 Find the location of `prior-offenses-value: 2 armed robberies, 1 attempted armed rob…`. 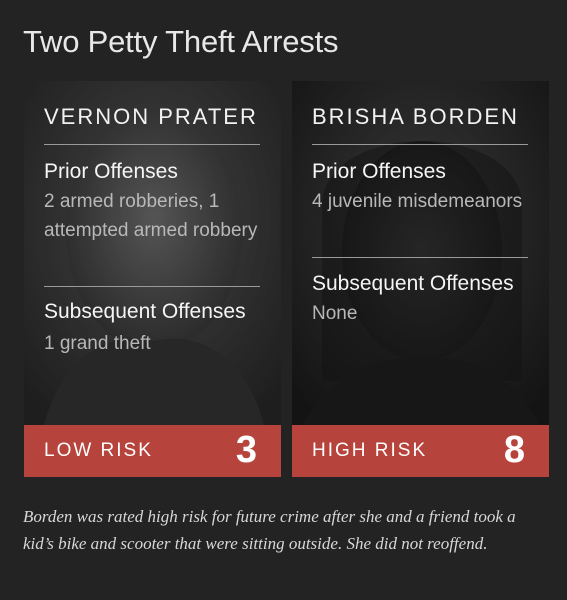

prior-offenses-value: 2 armed robberies, 1 attempted armed rob… is located at coordinates (151, 216).